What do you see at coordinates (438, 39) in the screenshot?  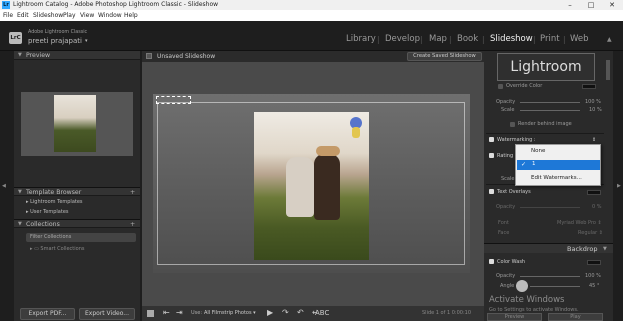 I see `module-map: Map` at bounding box center [438, 39].